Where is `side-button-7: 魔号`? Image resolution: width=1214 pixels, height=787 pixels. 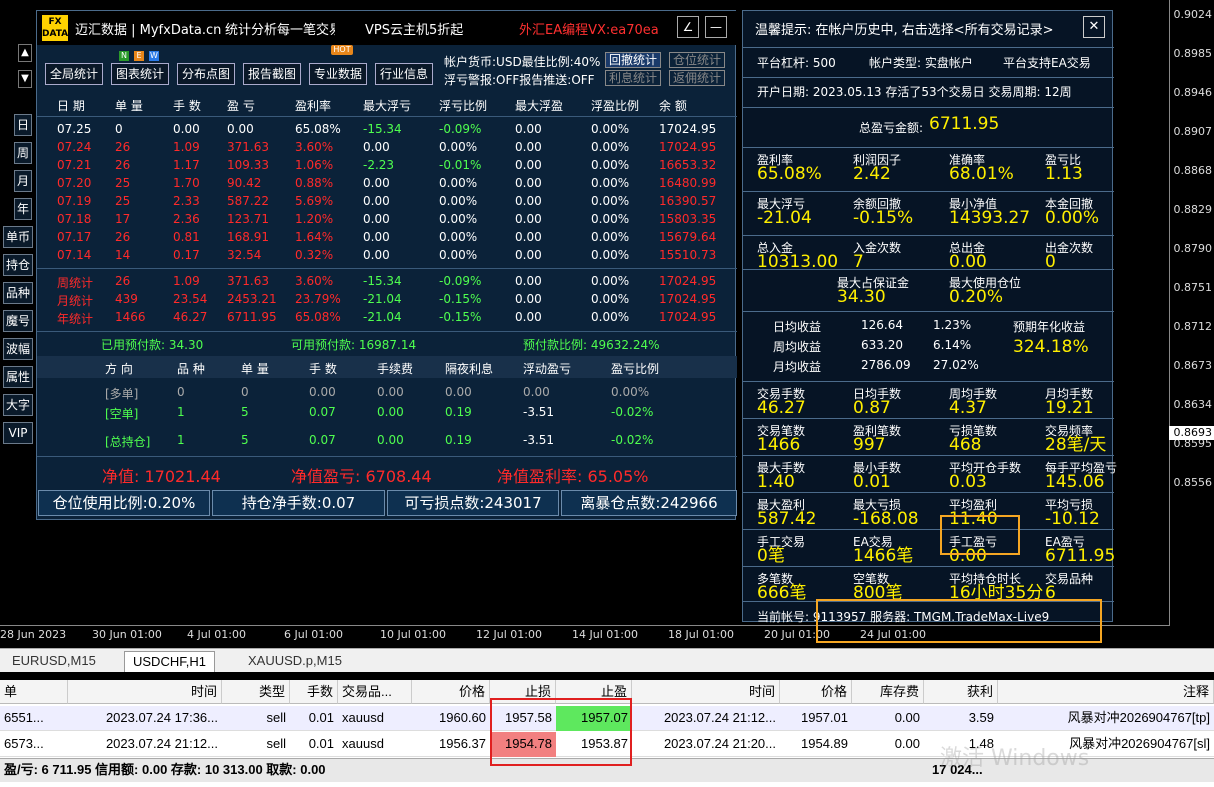
side-button-7: 魔号 is located at coordinates (18, 321).